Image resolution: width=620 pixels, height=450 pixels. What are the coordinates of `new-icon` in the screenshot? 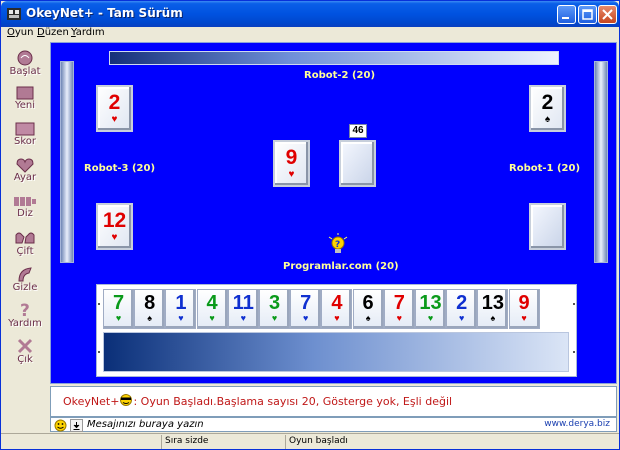 It's located at (25, 93).